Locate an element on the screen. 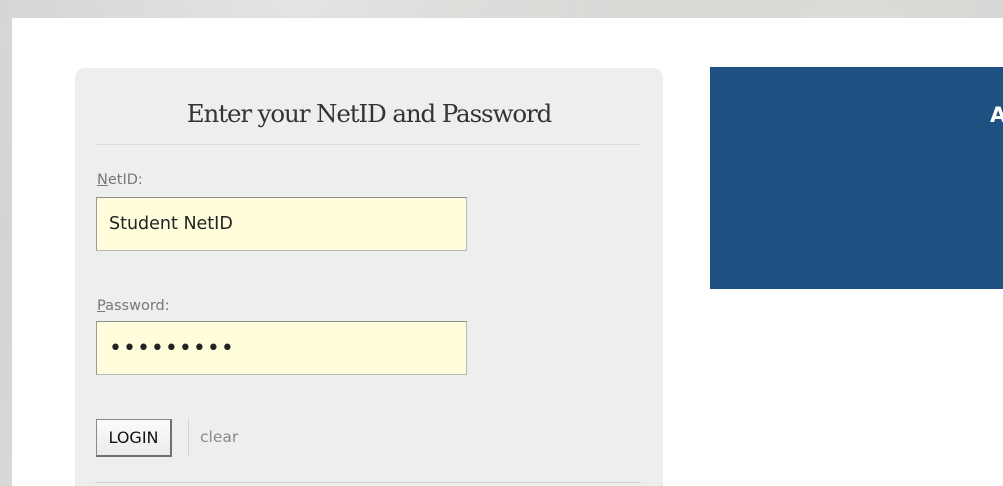  info-panel: A is located at coordinates (856, 178).